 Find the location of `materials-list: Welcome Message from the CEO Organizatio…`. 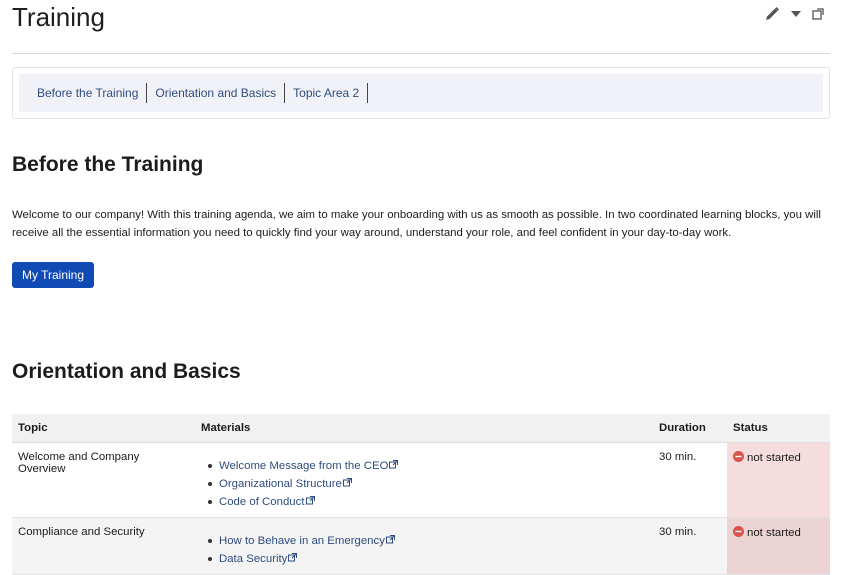

materials-list: Welcome Message from the CEO Organizatio… is located at coordinates (424, 484).